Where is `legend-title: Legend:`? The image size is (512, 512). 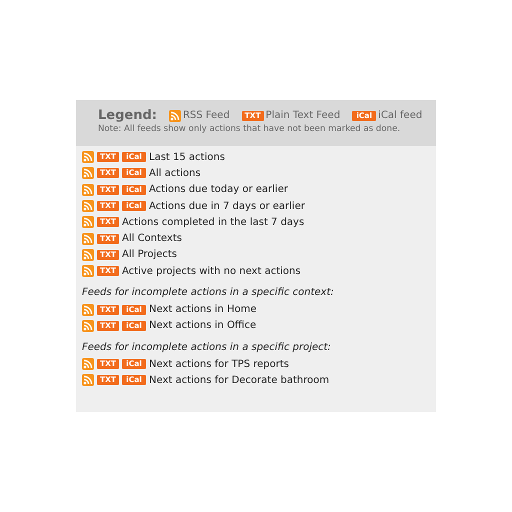 legend-title: Legend: is located at coordinates (127, 115).